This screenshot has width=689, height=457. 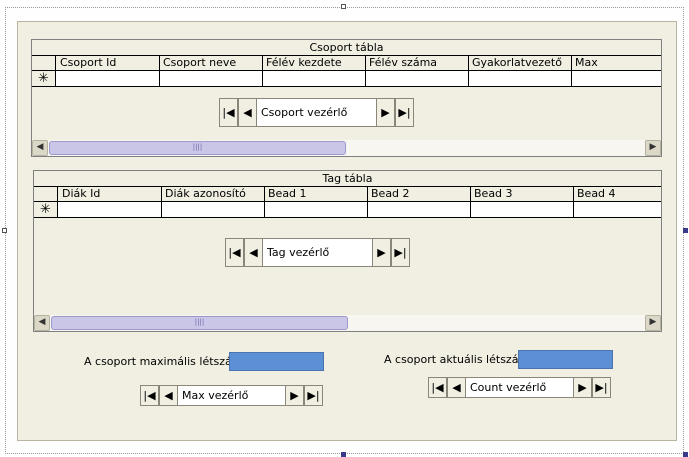 What do you see at coordinates (462, 359) in the screenshot?
I see `current-headcount-label: A csoport aktuális létszáma:` at bounding box center [462, 359].